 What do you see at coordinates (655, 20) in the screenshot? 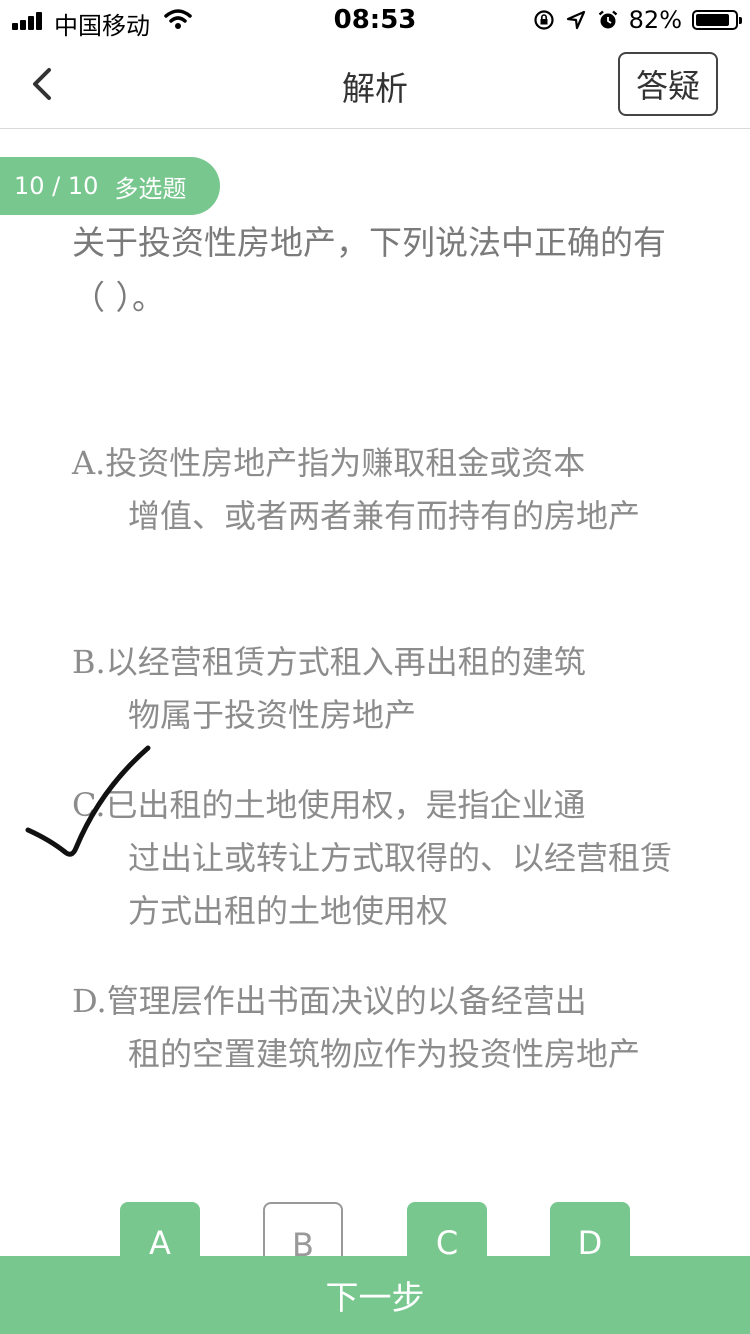
I see `battery-percent: 82%` at bounding box center [655, 20].